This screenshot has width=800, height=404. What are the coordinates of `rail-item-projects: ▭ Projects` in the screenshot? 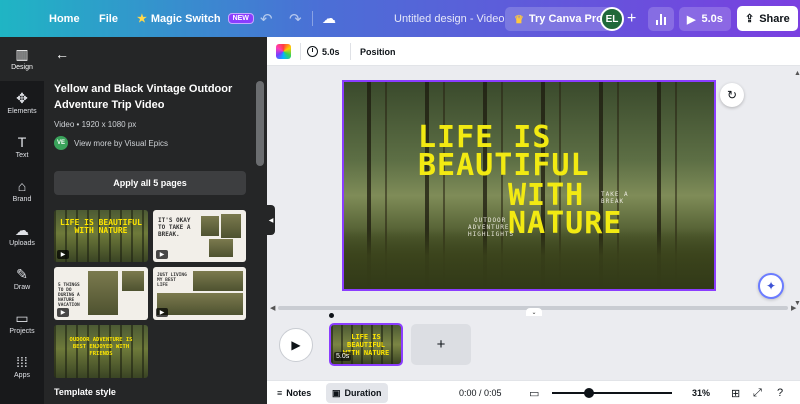 It's located at (22, 323).